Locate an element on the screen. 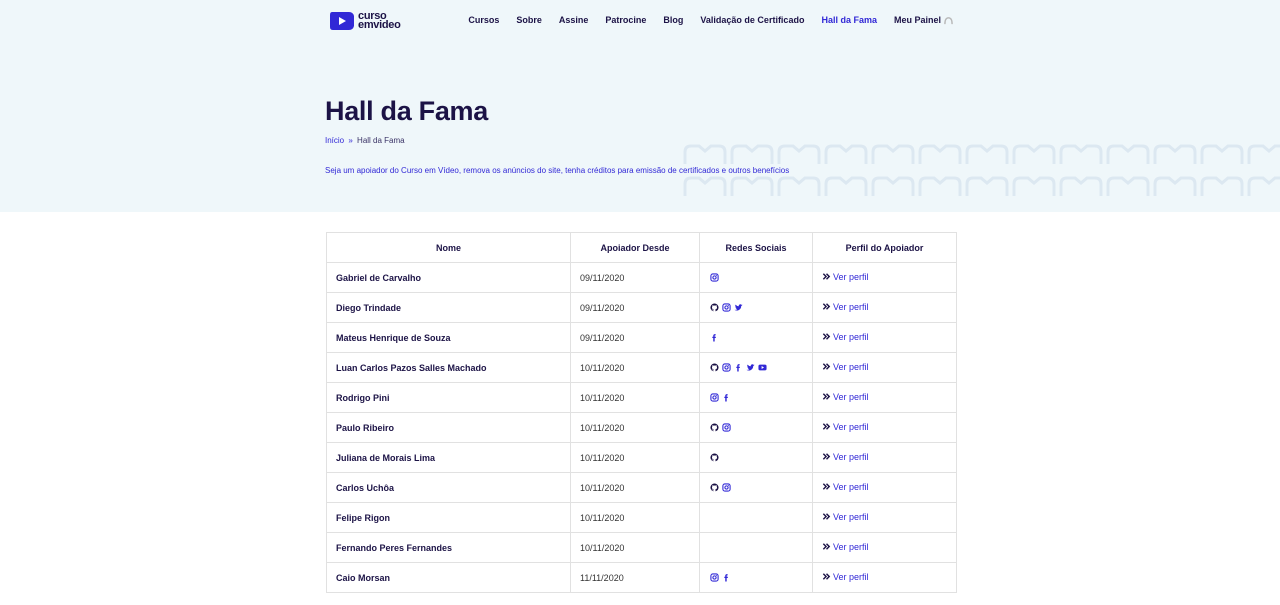 The width and height of the screenshot is (1280, 605). nav-patrocine: Patrocine is located at coordinates (625, 20).